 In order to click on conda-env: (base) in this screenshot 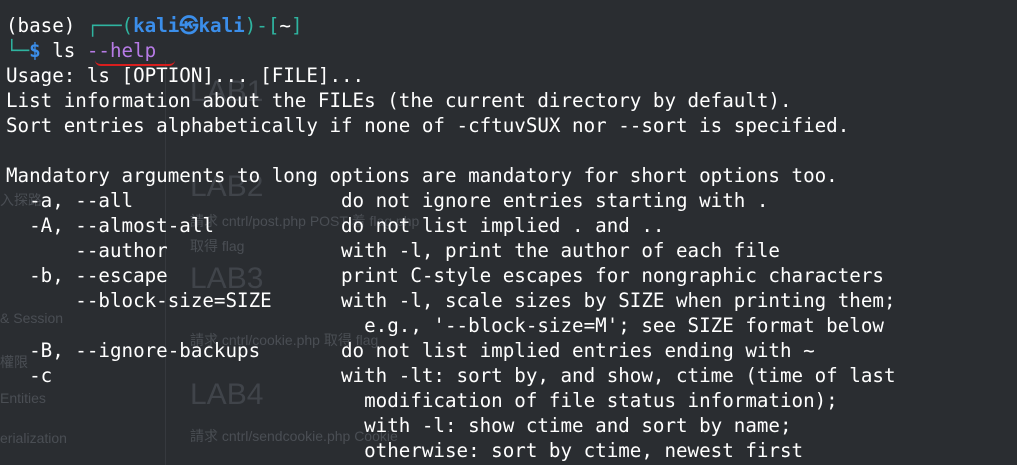, I will do `click(46, 25)`.